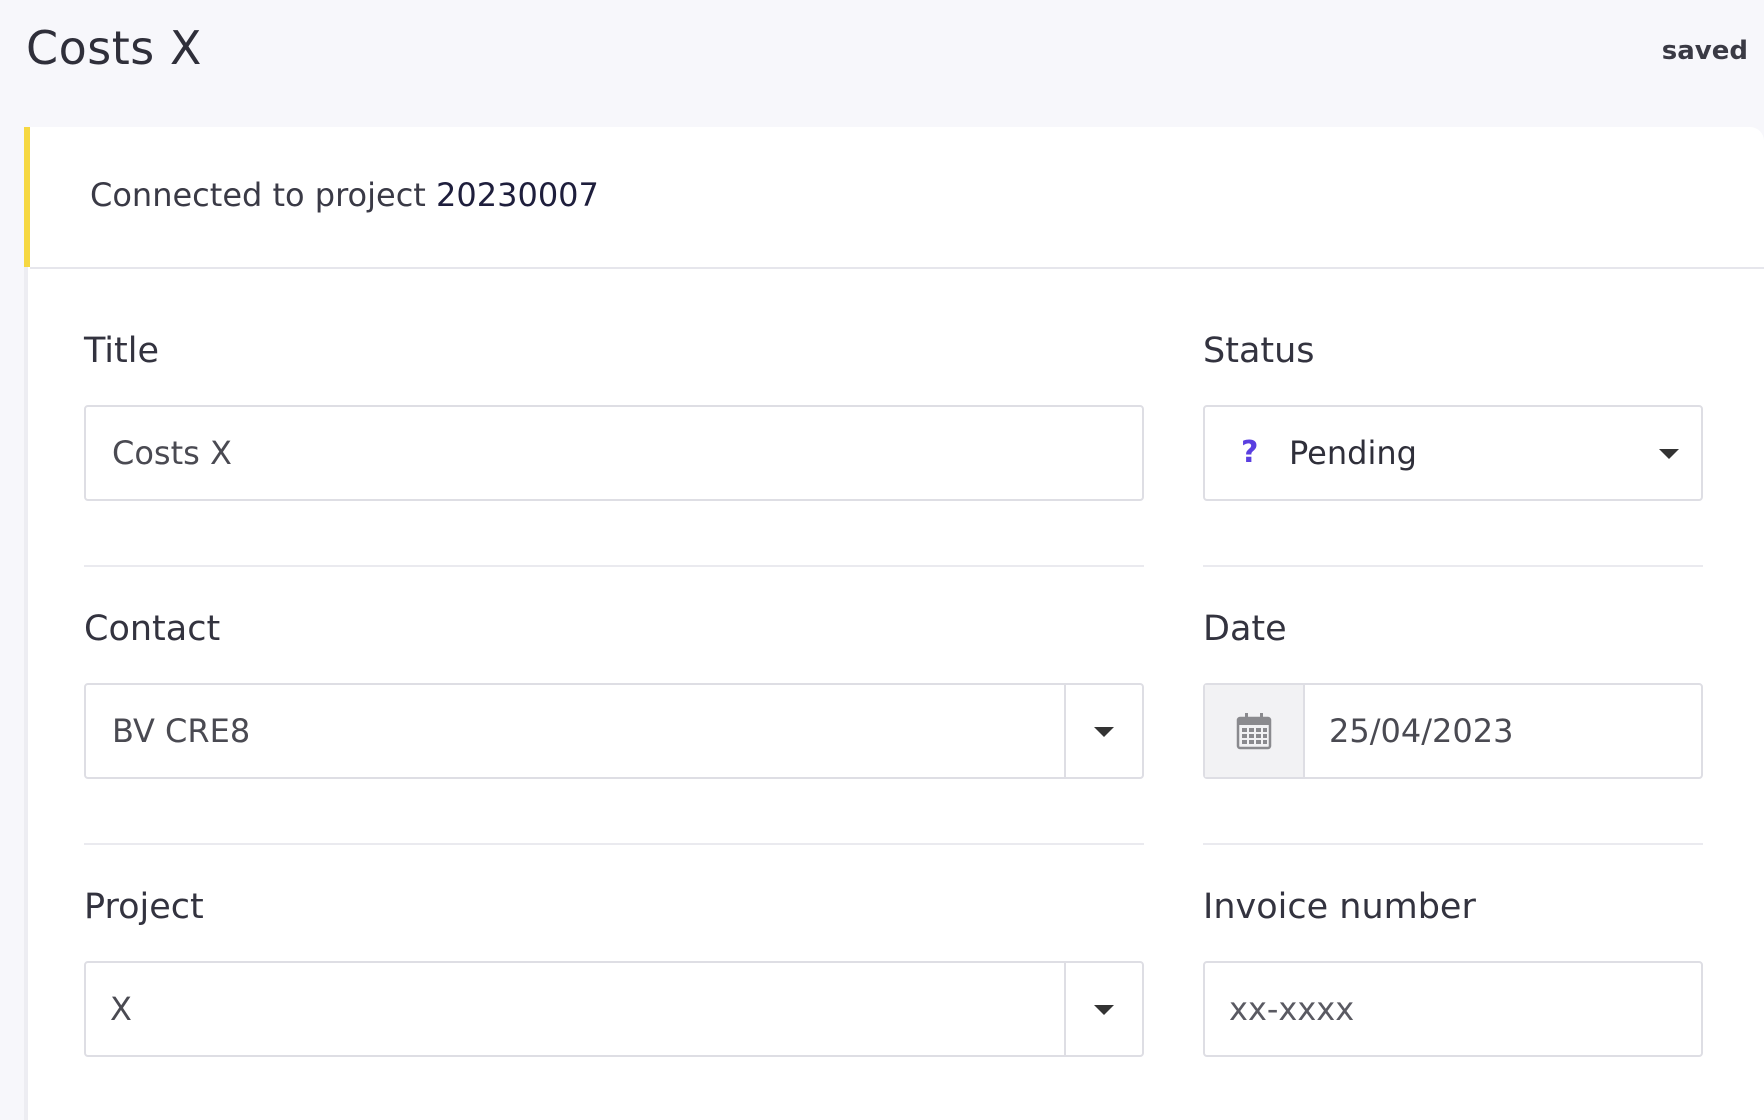 This screenshot has width=1764, height=1120. Describe the element at coordinates (181, 731) in the screenshot. I see `contact-select-value: BV CRE8` at that location.